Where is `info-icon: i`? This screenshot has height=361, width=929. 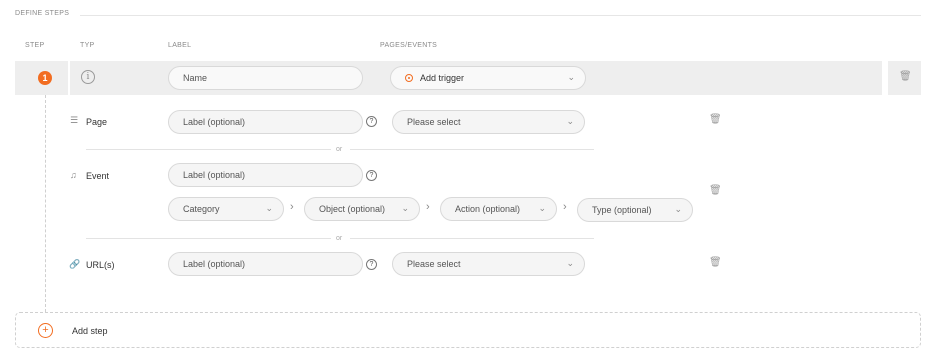 info-icon: i is located at coordinates (88, 77).